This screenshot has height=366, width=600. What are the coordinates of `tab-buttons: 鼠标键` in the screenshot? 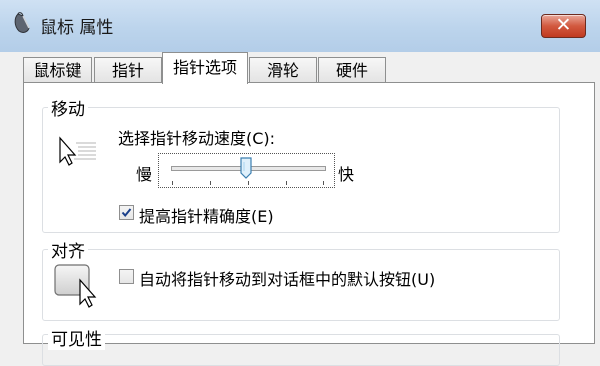 It's located at (57, 70).